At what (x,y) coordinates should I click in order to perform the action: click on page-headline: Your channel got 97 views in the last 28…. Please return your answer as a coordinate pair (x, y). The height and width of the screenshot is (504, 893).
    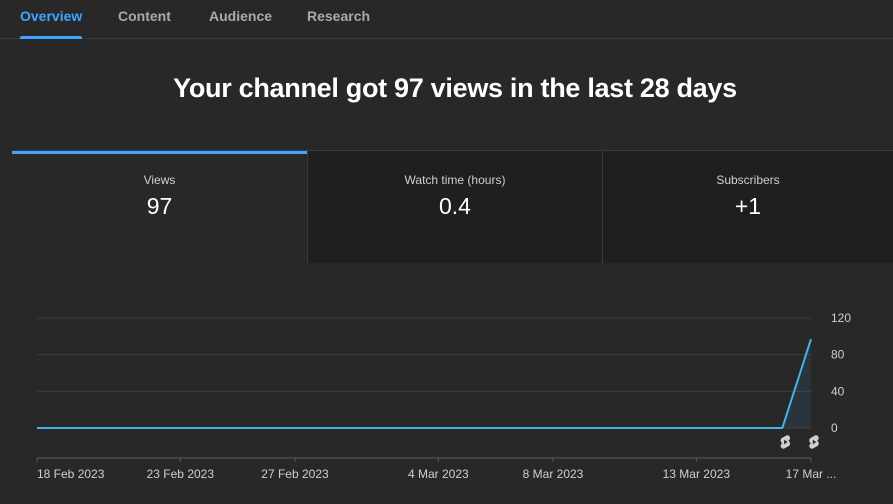
    Looking at the image, I should click on (455, 88).